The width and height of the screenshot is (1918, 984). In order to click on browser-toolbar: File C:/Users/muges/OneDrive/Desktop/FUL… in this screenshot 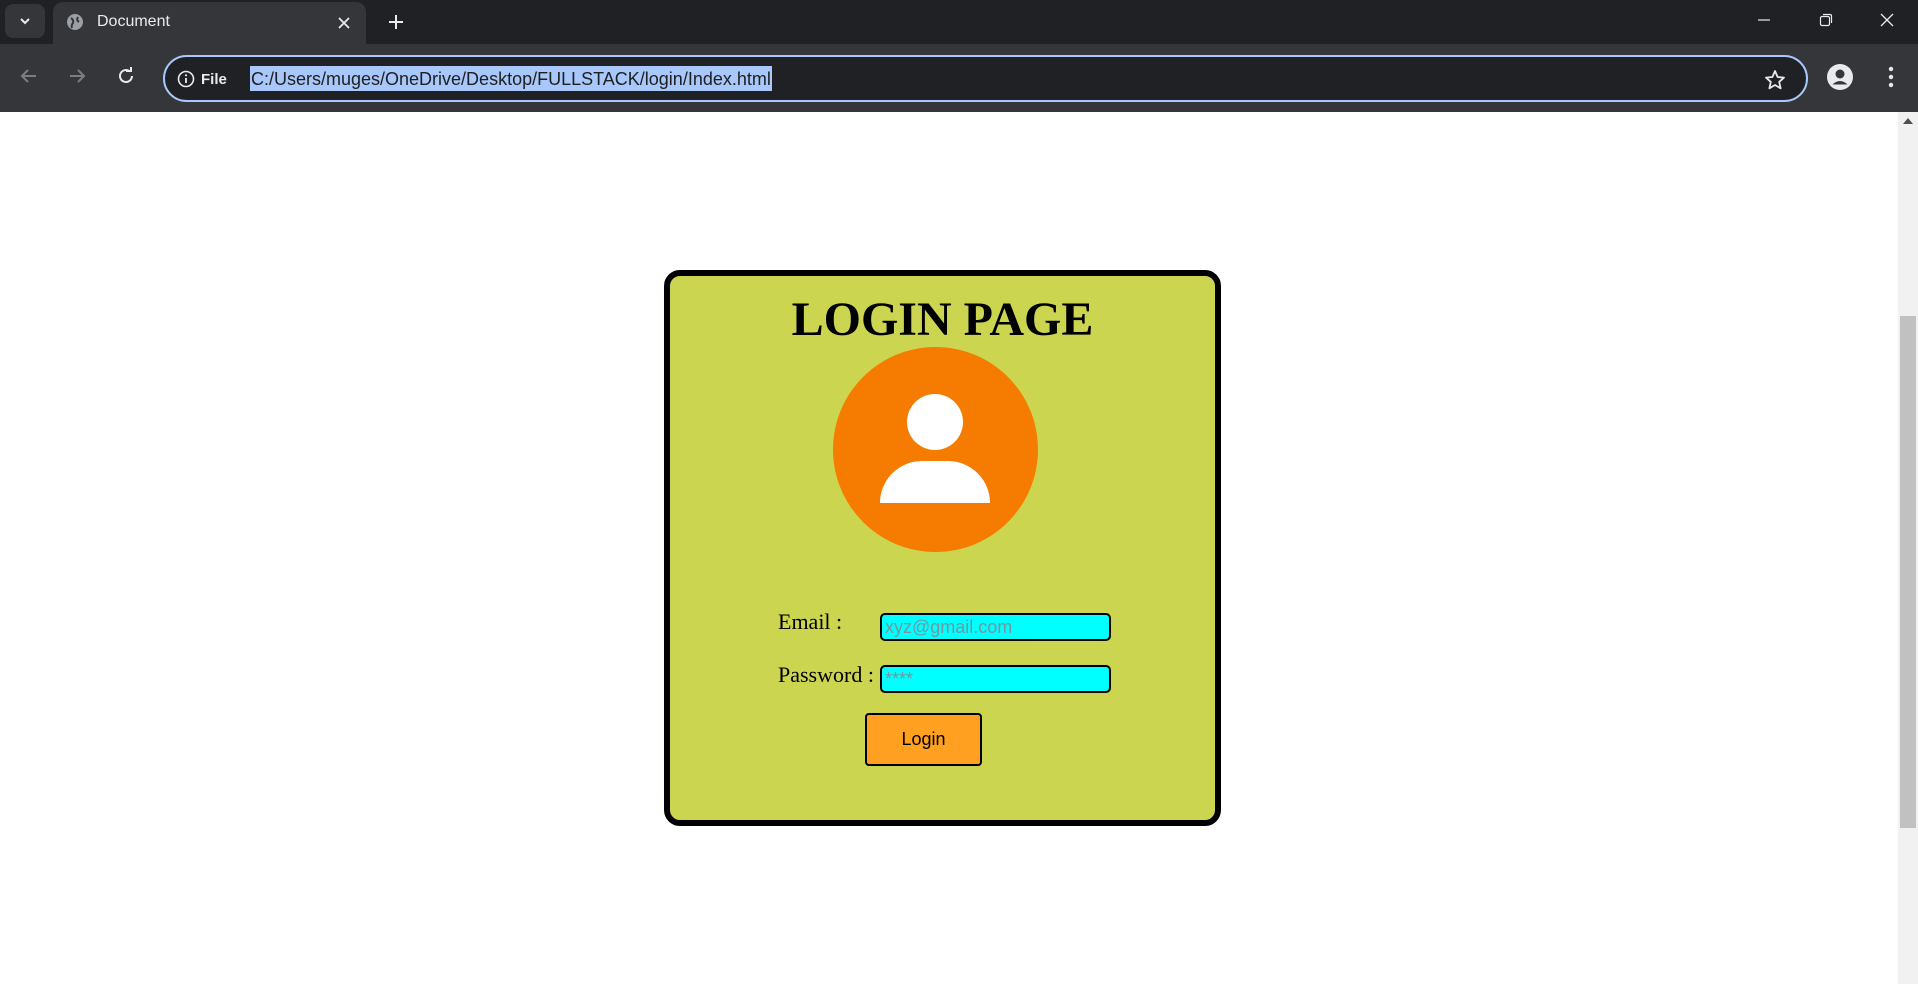, I will do `click(959, 78)`.